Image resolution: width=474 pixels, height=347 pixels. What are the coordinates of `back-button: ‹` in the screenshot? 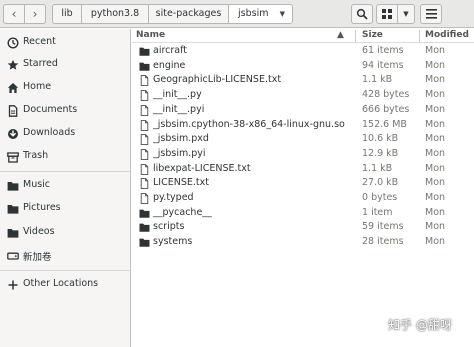 It's located at (14, 14).